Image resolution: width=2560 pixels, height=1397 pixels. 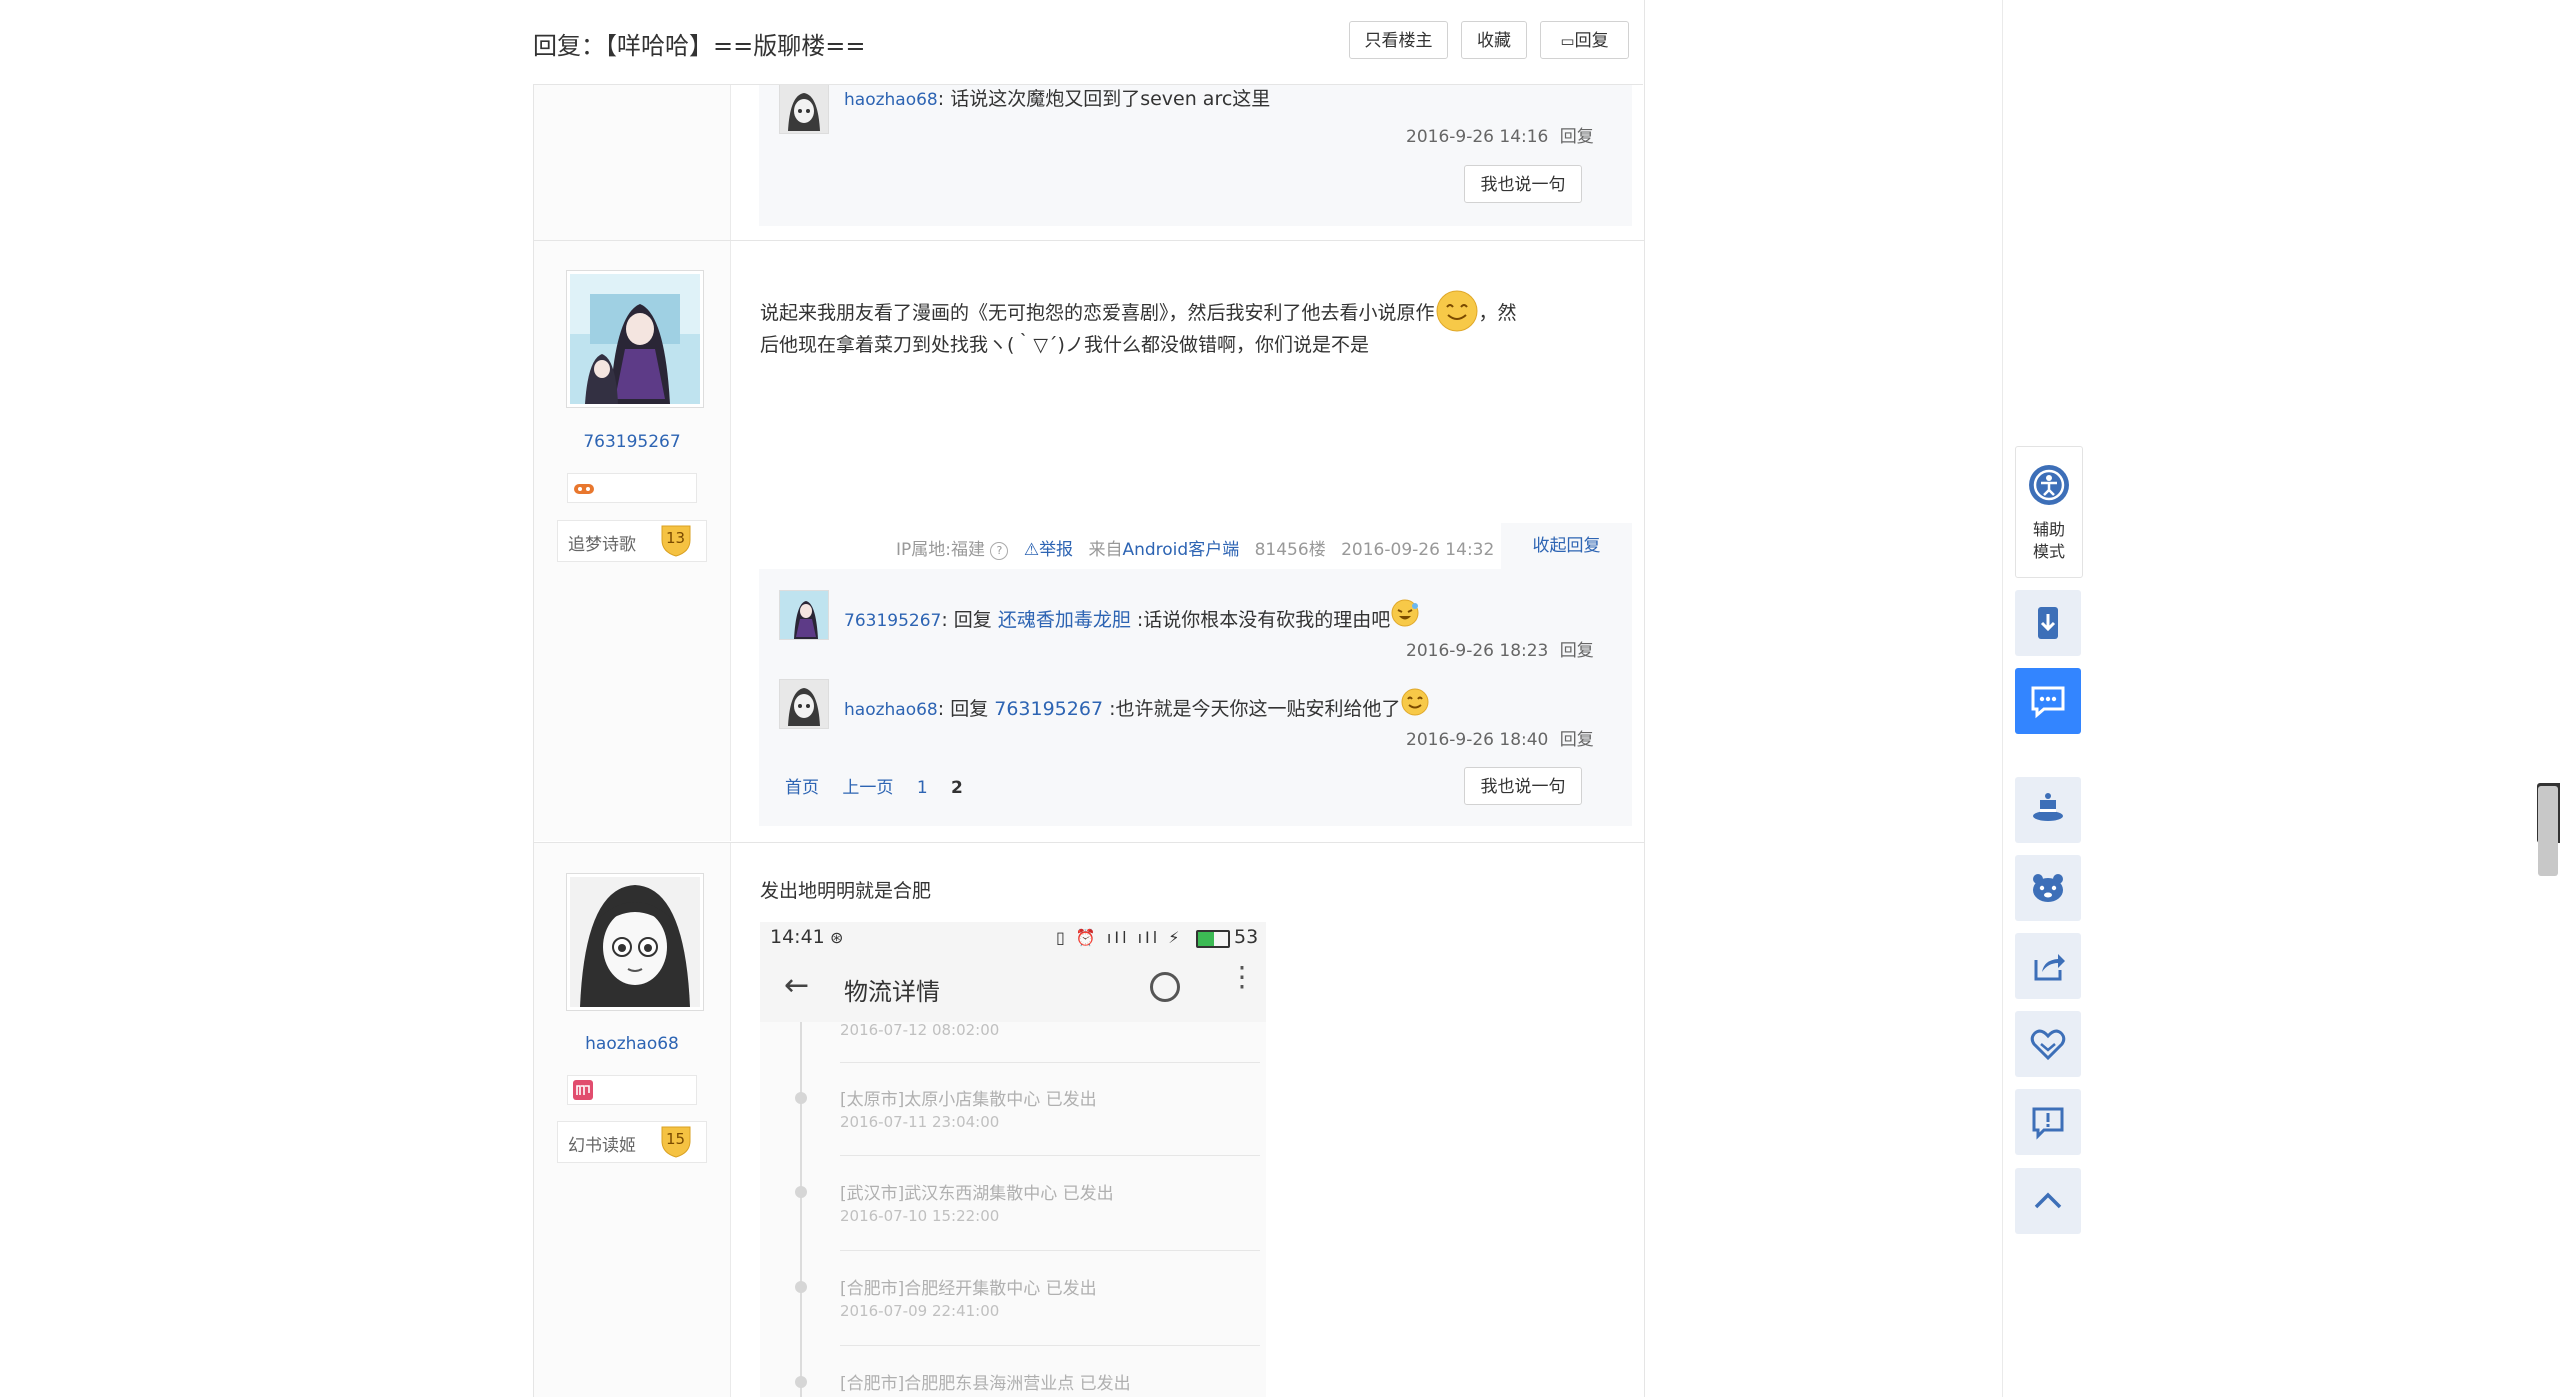 What do you see at coordinates (1494, 40) in the screenshot?
I see `favorite-button: 收藏` at bounding box center [1494, 40].